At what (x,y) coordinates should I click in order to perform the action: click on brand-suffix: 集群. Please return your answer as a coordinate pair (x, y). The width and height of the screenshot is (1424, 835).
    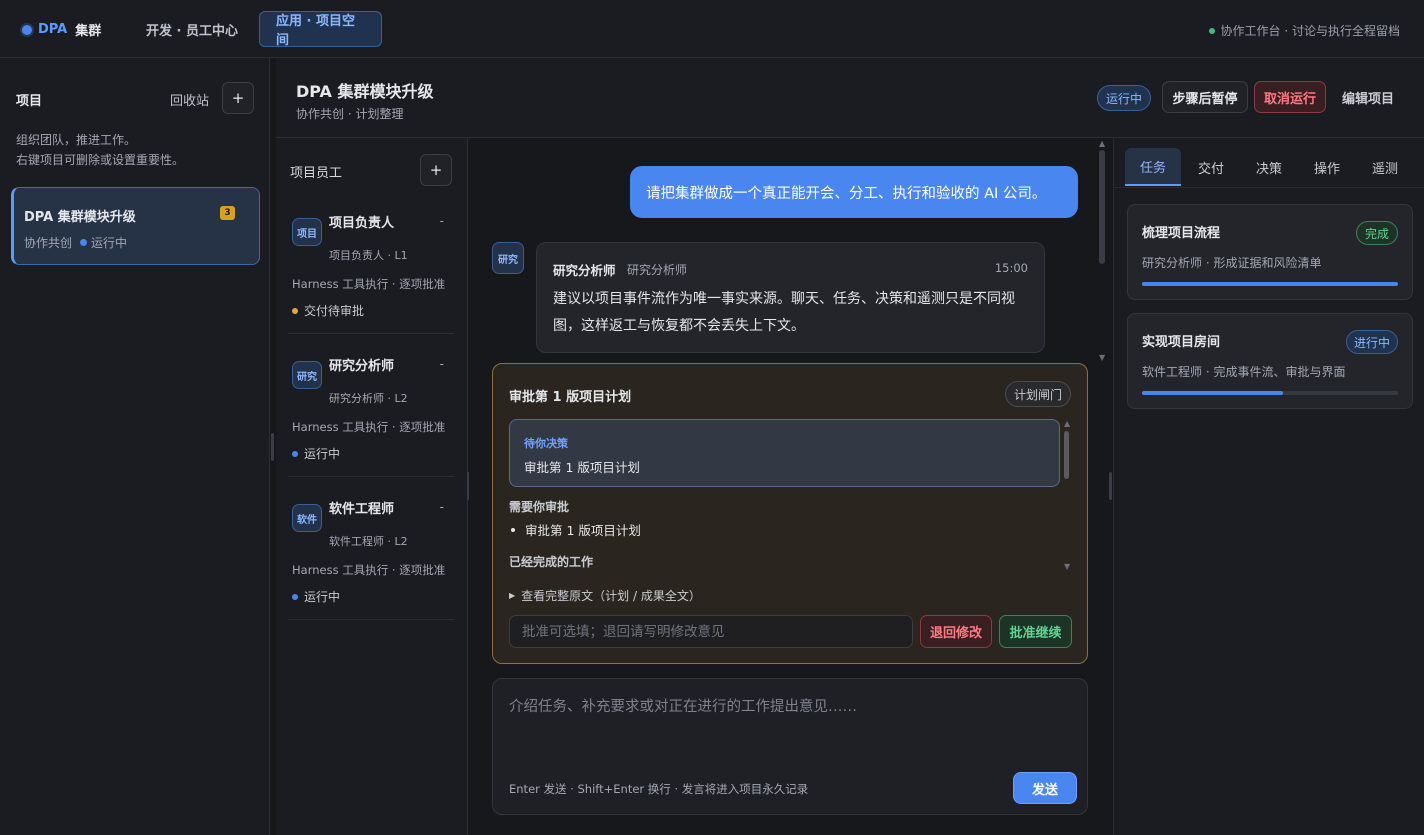
    Looking at the image, I should click on (88, 31).